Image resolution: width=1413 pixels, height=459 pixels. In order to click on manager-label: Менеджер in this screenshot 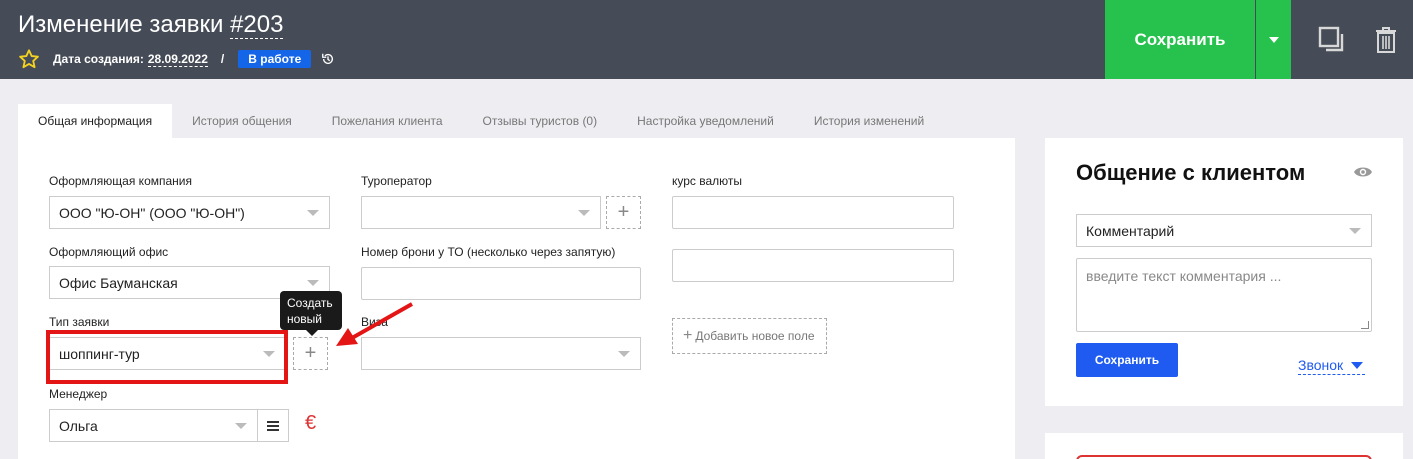, I will do `click(78, 394)`.